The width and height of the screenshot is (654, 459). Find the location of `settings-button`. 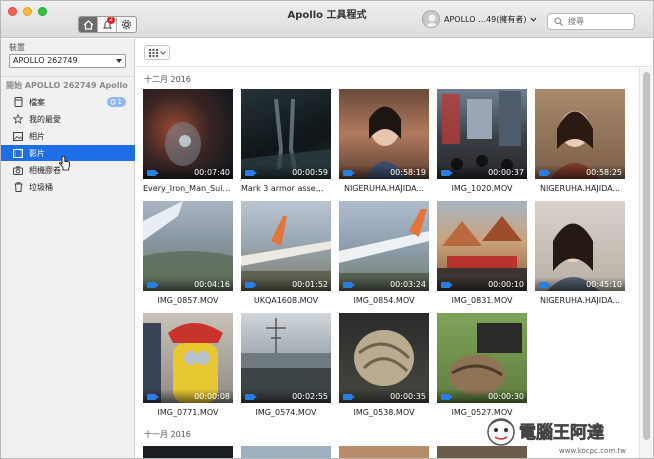

settings-button is located at coordinates (126, 24).